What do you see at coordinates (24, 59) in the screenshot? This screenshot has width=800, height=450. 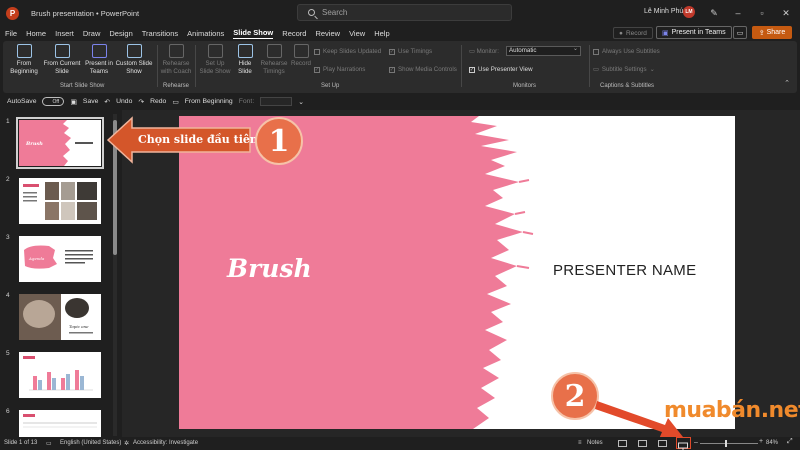 I see `from-beginning-button: From Beginning` at bounding box center [24, 59].